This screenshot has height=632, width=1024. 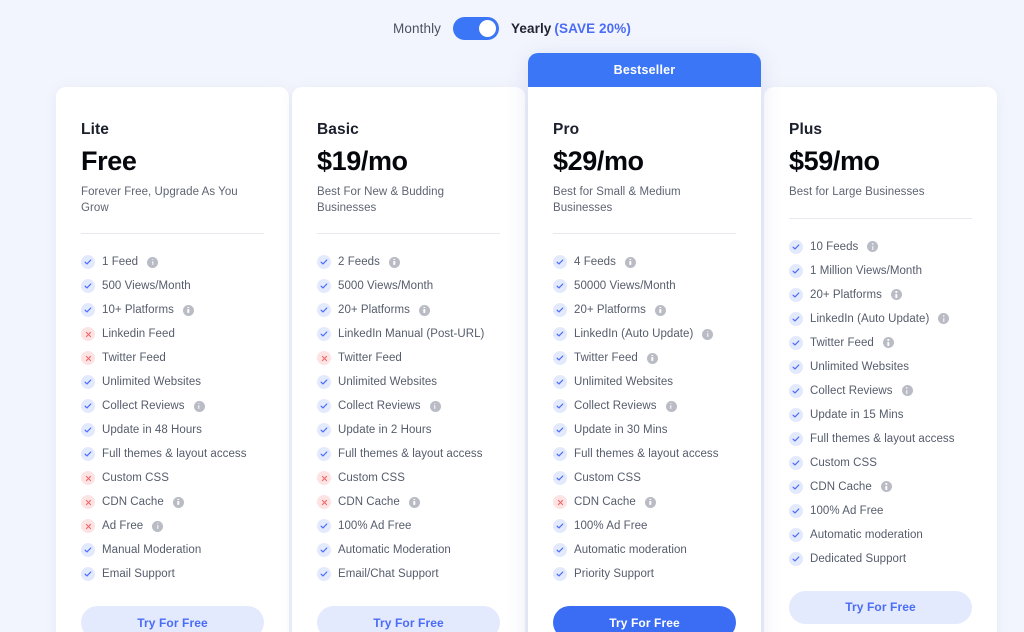 I want to click on toggle-knob, so click(x=488, y=28).